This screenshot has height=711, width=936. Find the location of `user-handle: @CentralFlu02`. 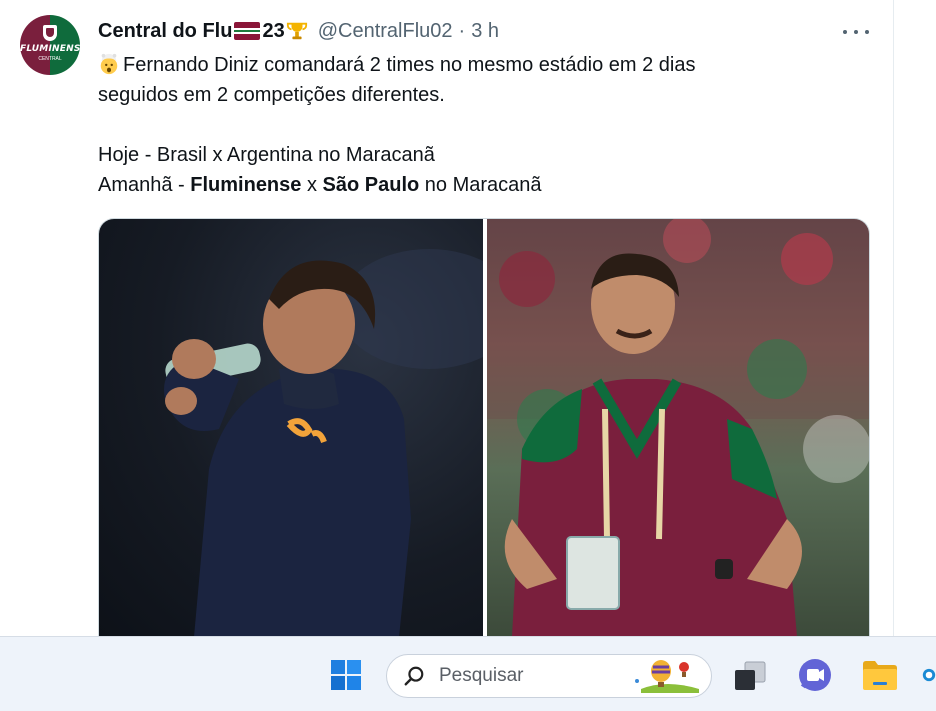

user-handle: @CentralFlu02 is located at coordinates (385, 31).